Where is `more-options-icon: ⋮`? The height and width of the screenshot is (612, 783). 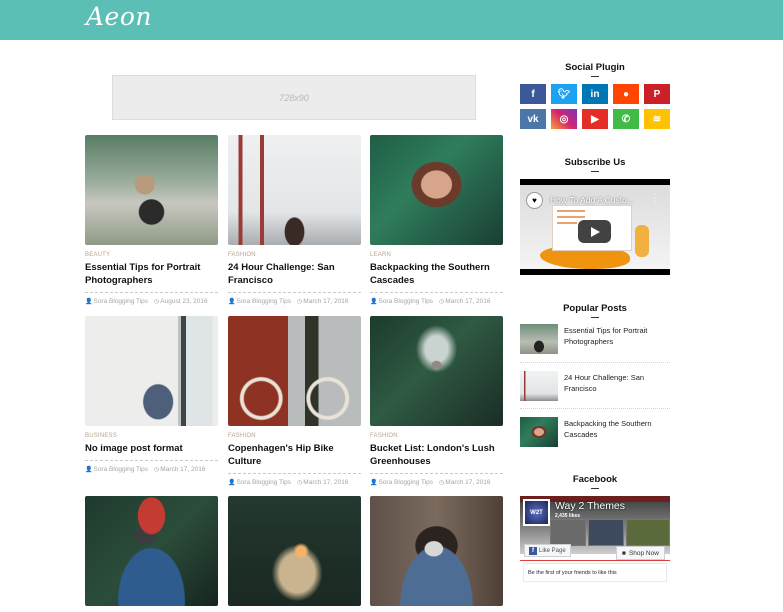
more-options-icon: ⋮ is located at coordinates (655, 198).